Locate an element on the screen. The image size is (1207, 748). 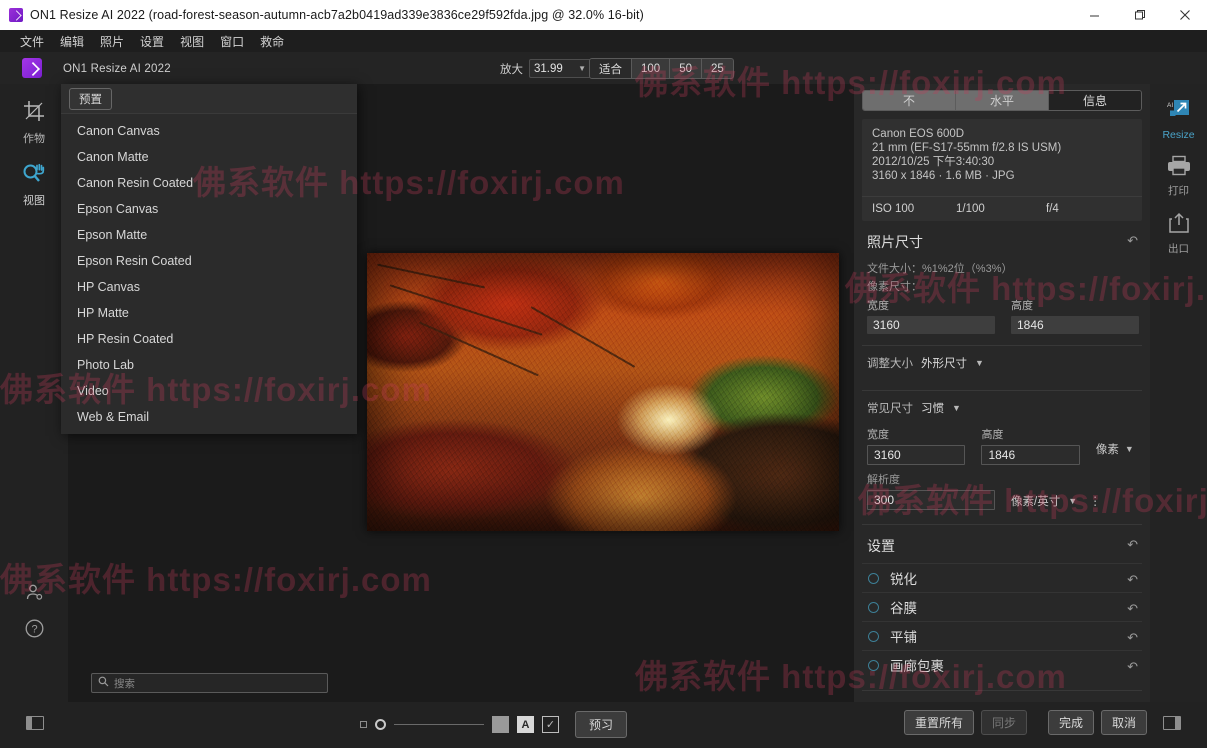
bottom-action-buttons: 重置所有 同步 完成 取消 is located at coordinates (1025, 722).